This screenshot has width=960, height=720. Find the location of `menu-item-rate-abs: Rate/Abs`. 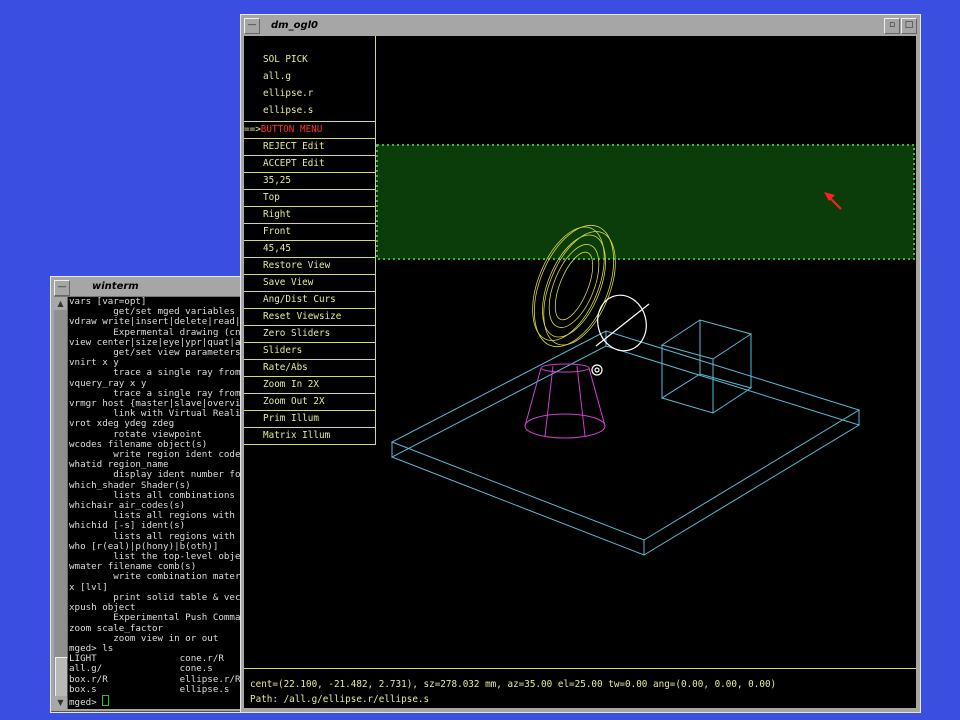

menu-item-rate-abs: Rate/Abs is located at coordinates (310, 368).